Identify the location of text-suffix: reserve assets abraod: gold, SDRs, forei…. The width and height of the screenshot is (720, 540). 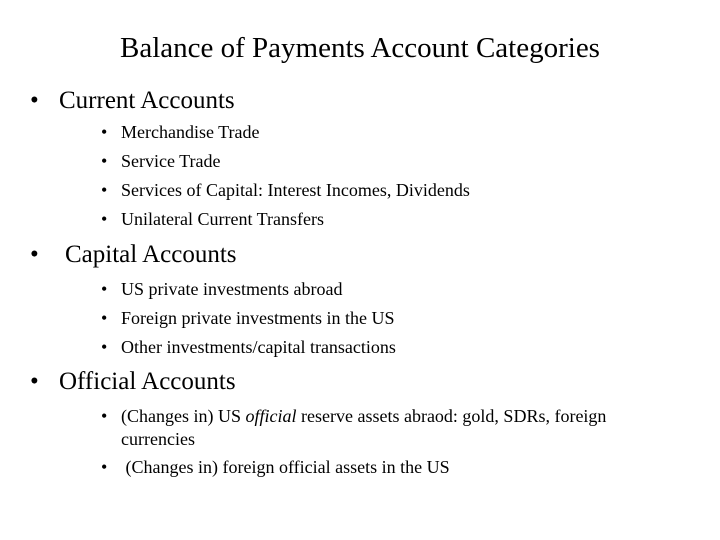
(451, 416).